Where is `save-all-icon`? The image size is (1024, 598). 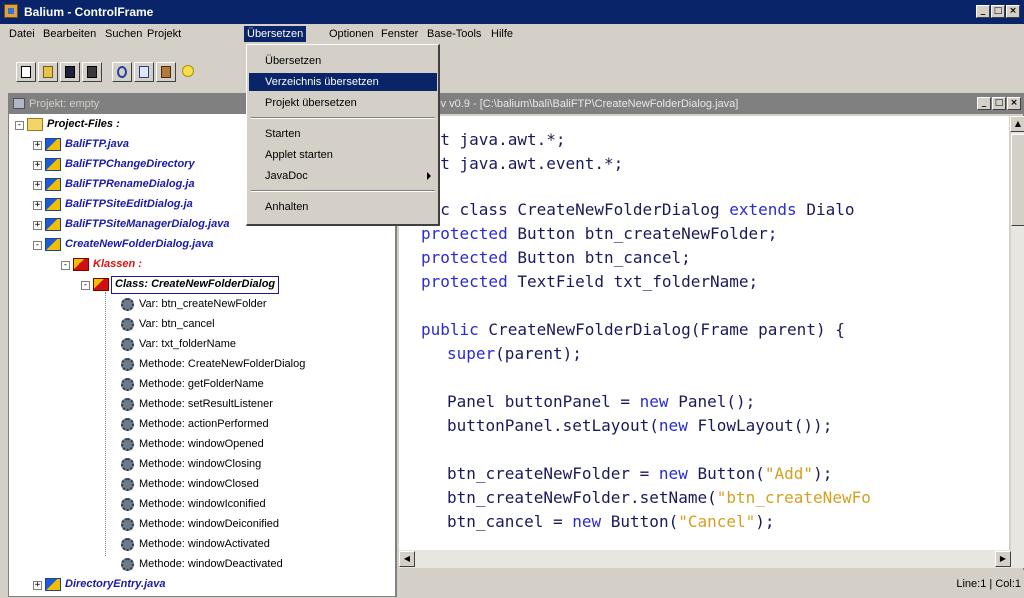
save-all-icon is located at coordinates (92, 72).